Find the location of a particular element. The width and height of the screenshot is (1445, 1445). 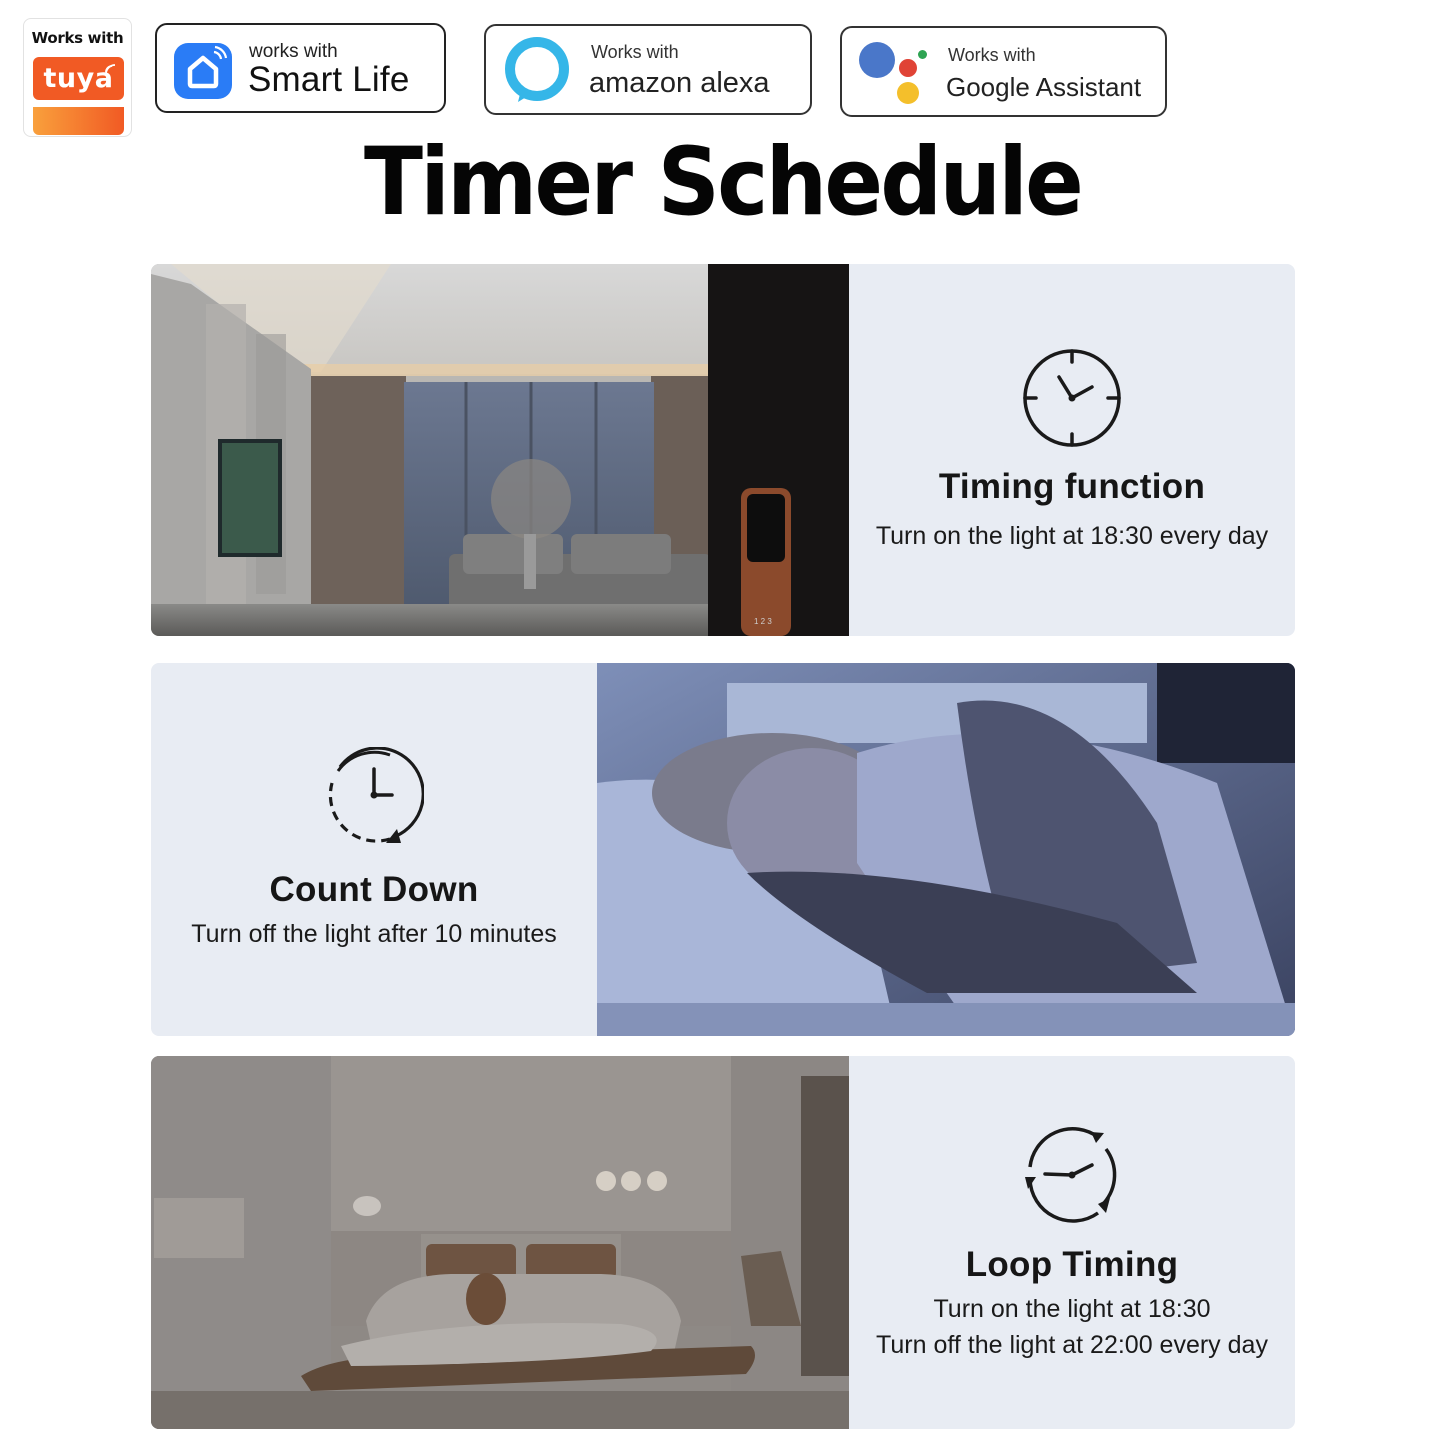

sleeping-woman-photo is located at coordinates (946, 849).